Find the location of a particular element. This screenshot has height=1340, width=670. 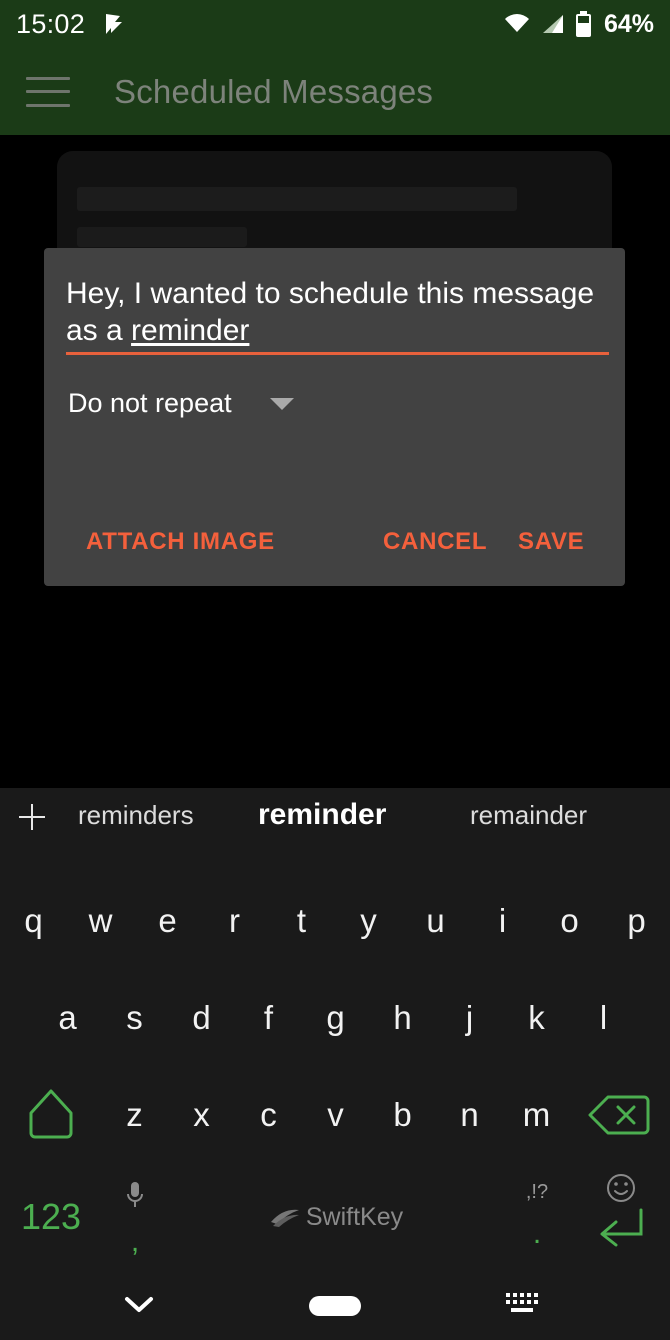

key-v: v is located at coordinates (335, 1114).